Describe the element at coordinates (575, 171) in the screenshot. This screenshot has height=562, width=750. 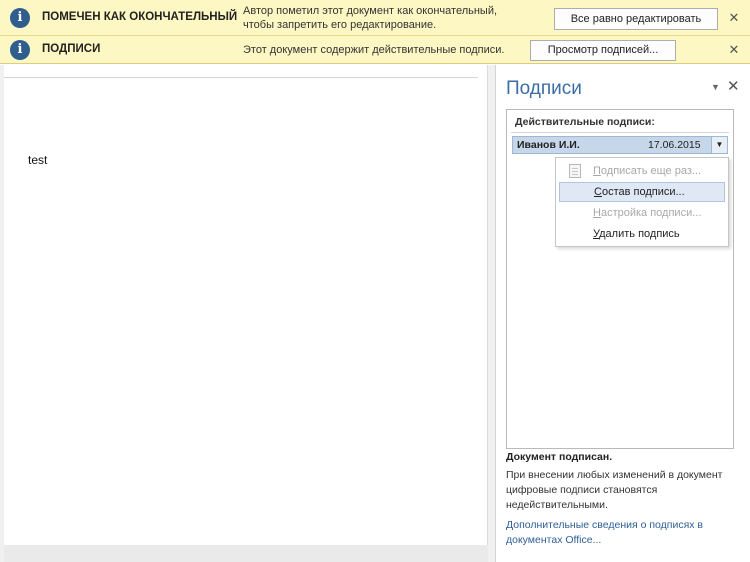
I see `sign-document-icon` at that location.